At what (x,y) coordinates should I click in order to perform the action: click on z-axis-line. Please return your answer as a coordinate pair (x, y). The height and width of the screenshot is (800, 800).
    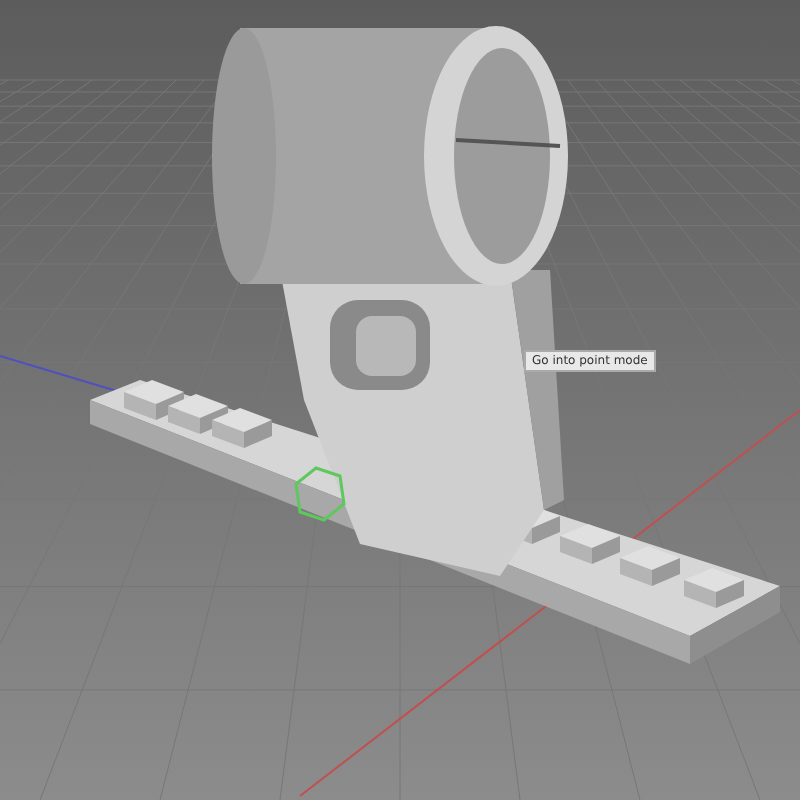
    Looking at the image, I should click on (60, 374).